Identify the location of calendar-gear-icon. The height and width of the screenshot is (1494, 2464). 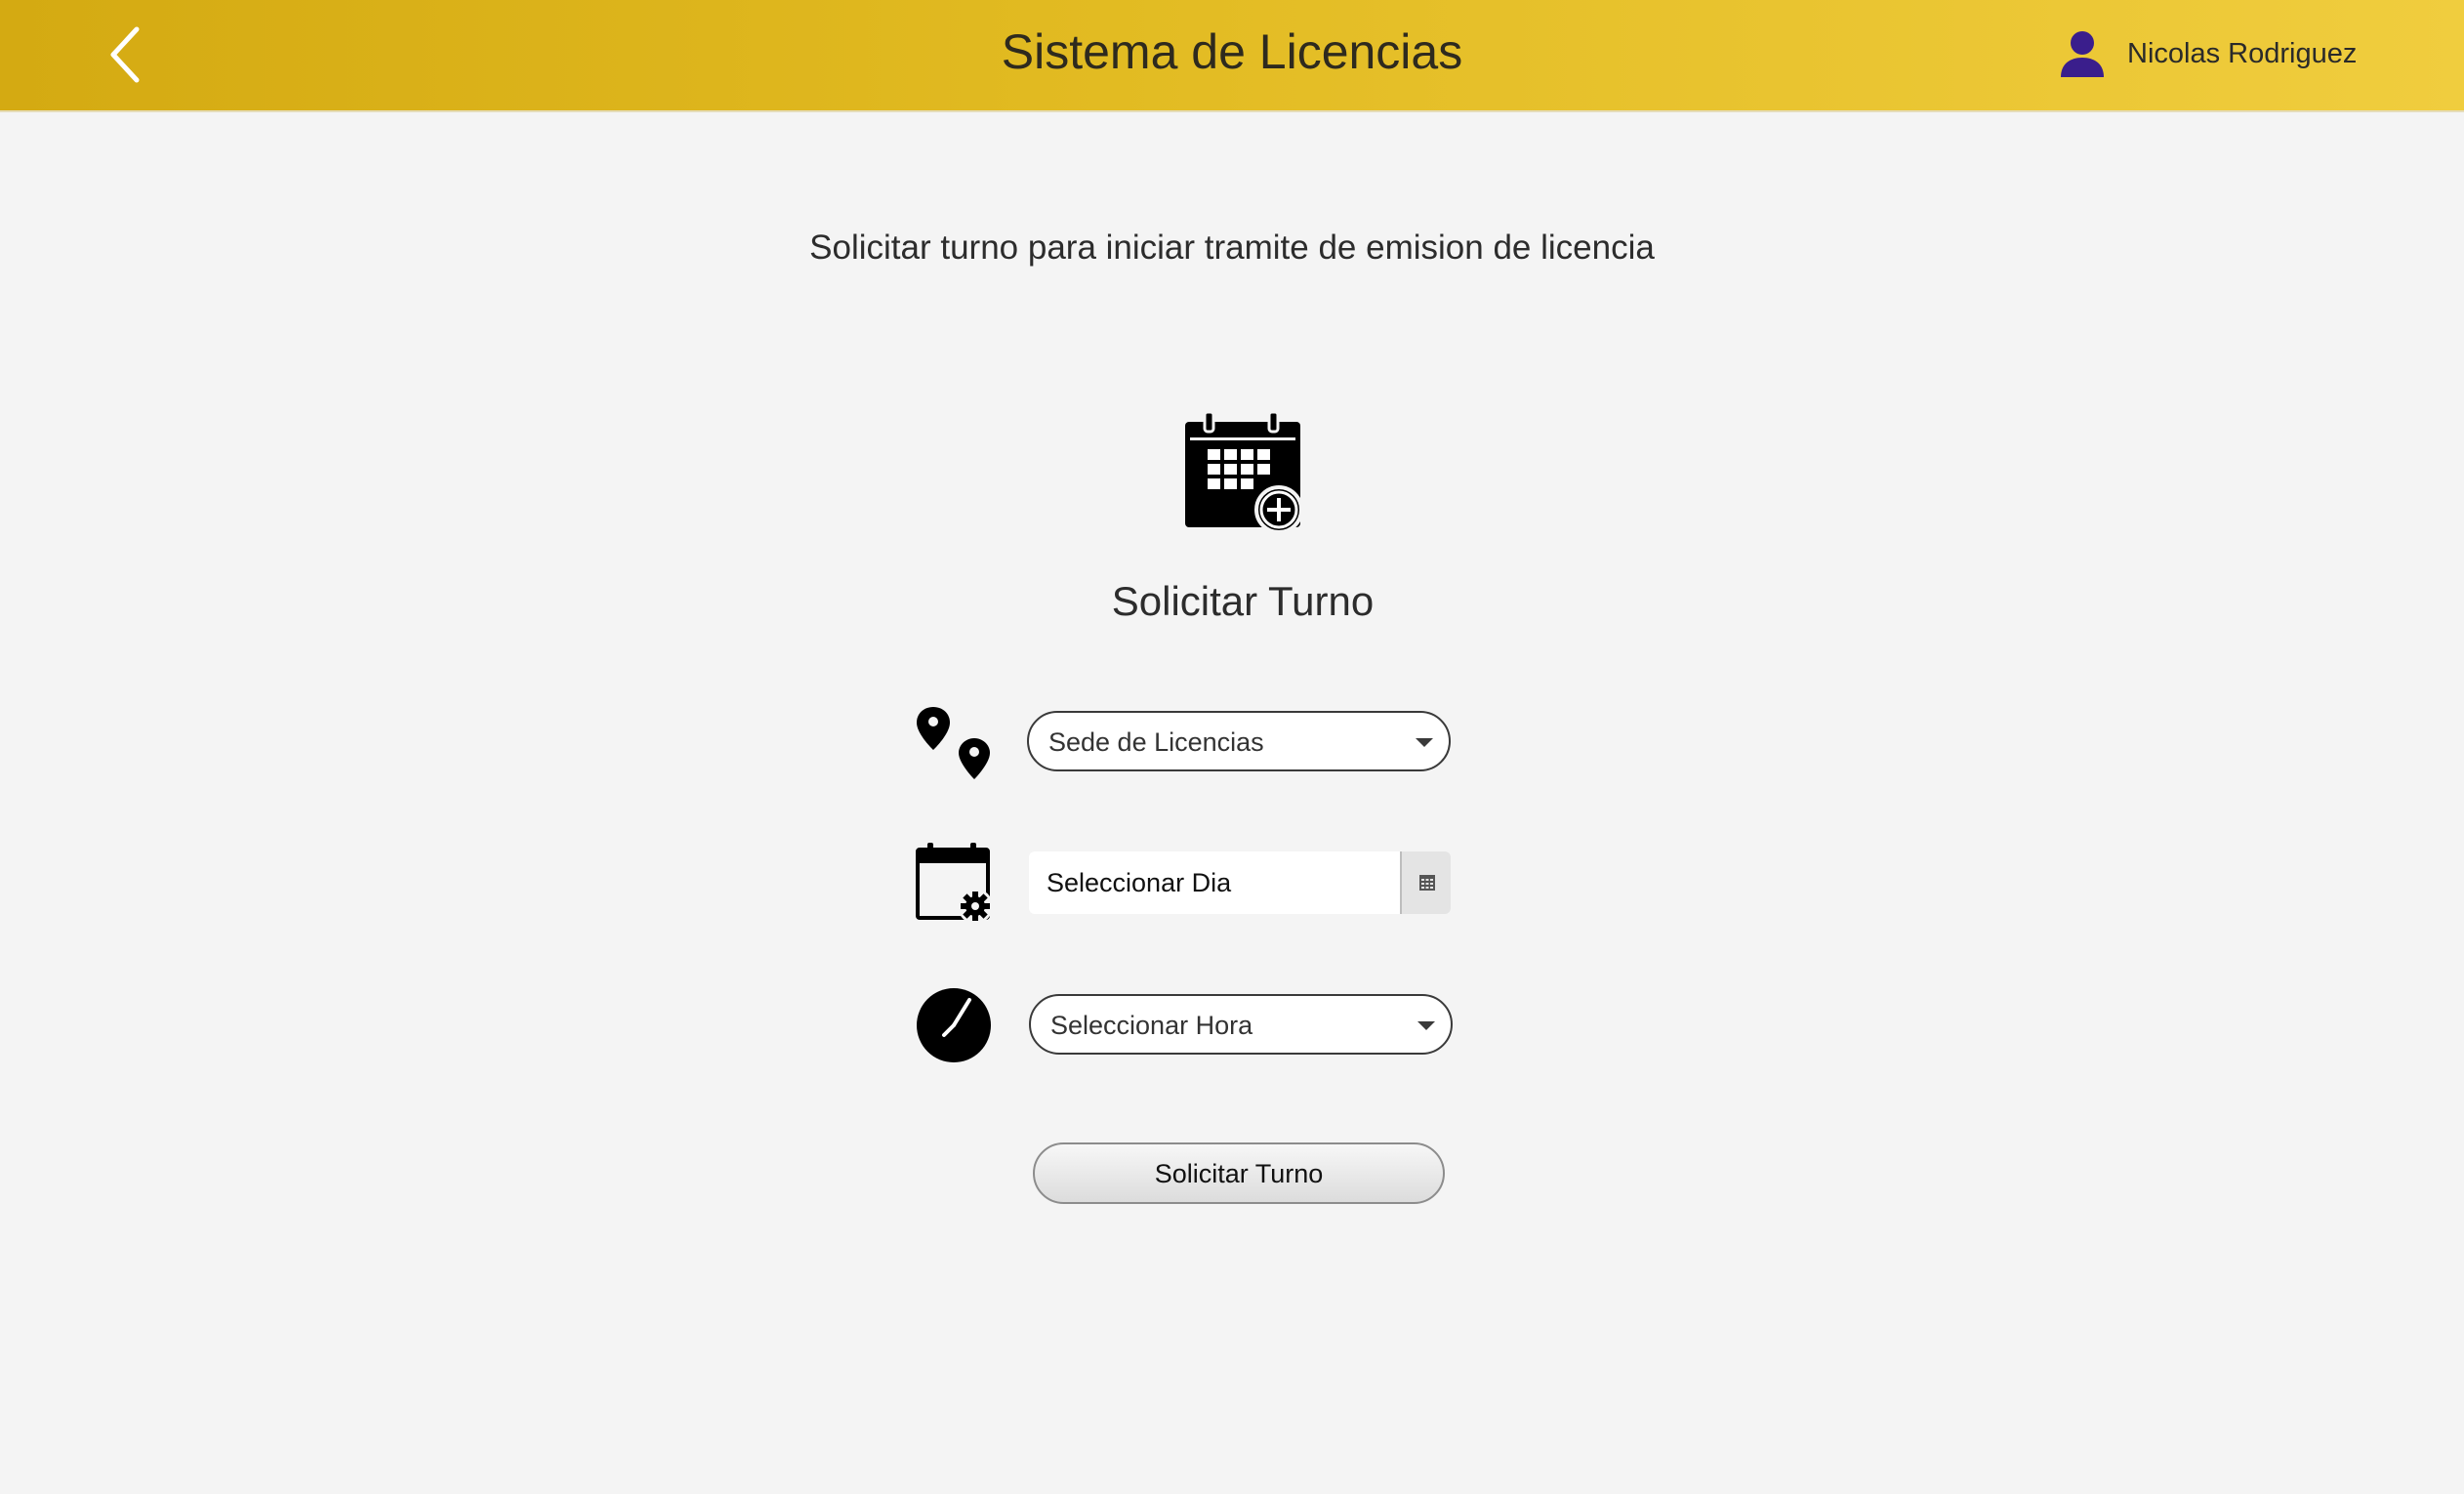
(954, 883).